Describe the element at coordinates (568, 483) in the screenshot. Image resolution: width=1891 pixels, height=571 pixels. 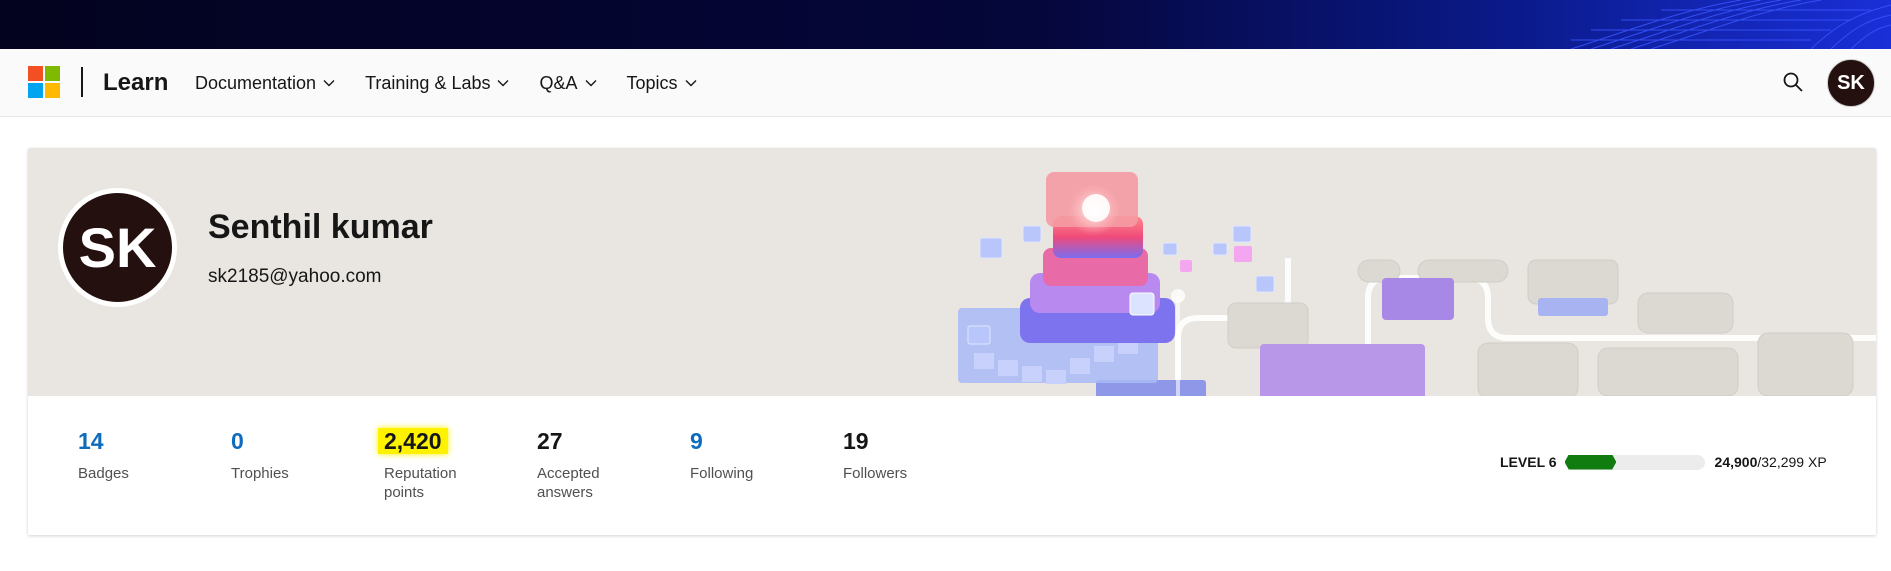
I see `stat-label: Accepted answers` at that location.